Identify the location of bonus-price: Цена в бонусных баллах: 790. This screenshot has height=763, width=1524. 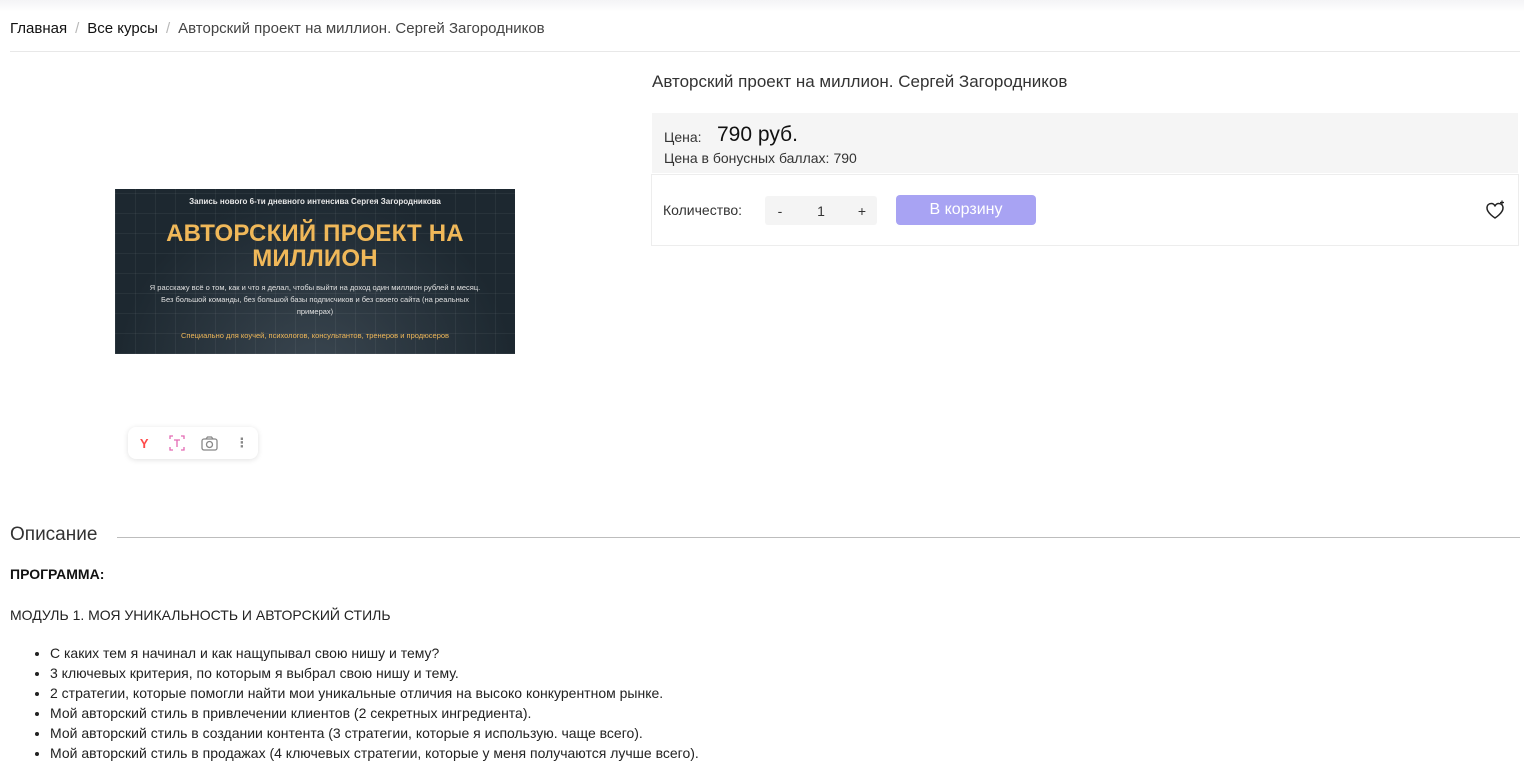
(760, 158).